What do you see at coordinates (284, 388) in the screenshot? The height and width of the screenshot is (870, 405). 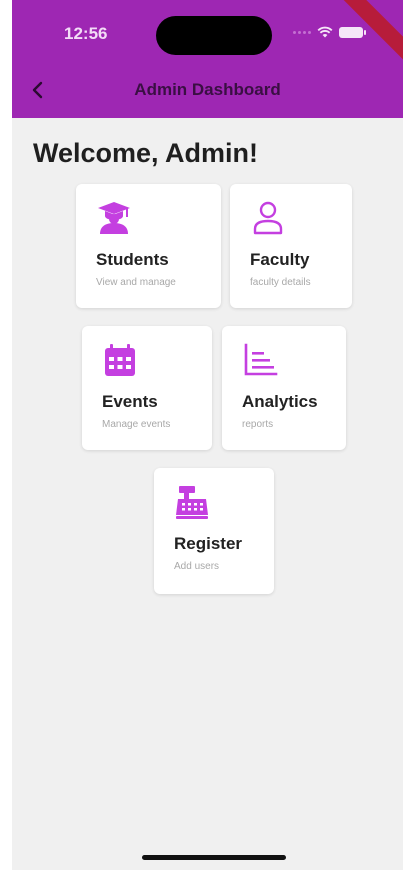 I see `analytics-card: Analytics reports` at bounding box center [284, 388].